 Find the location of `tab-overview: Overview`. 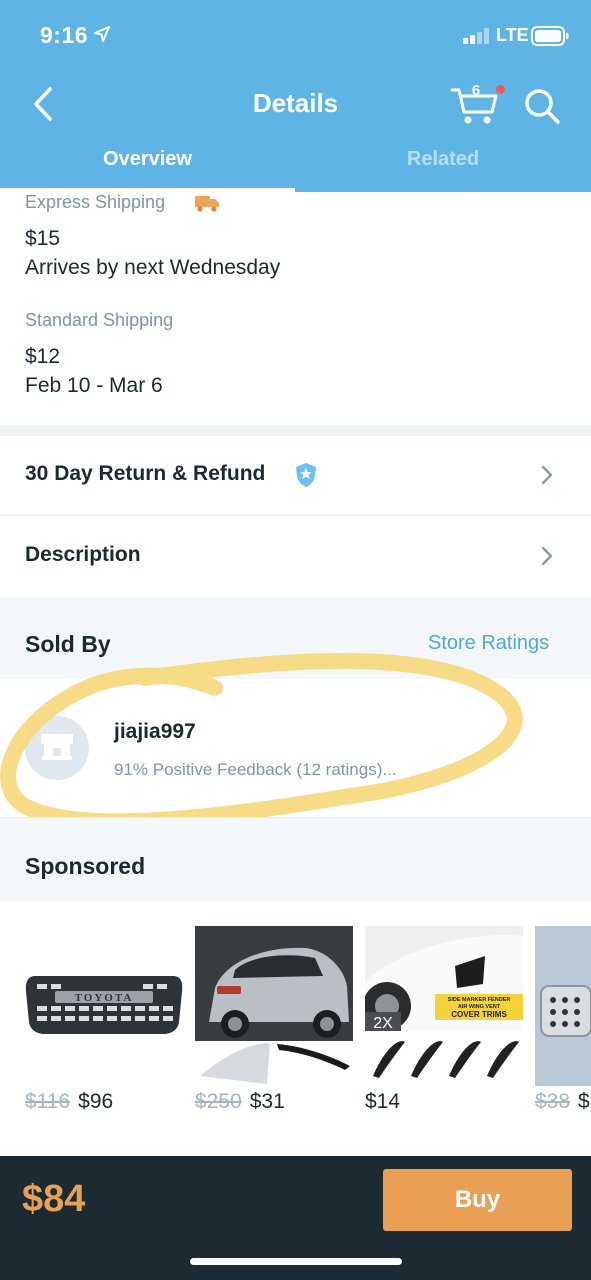

tab-overview: Overview is located at coordinates (147, 159).